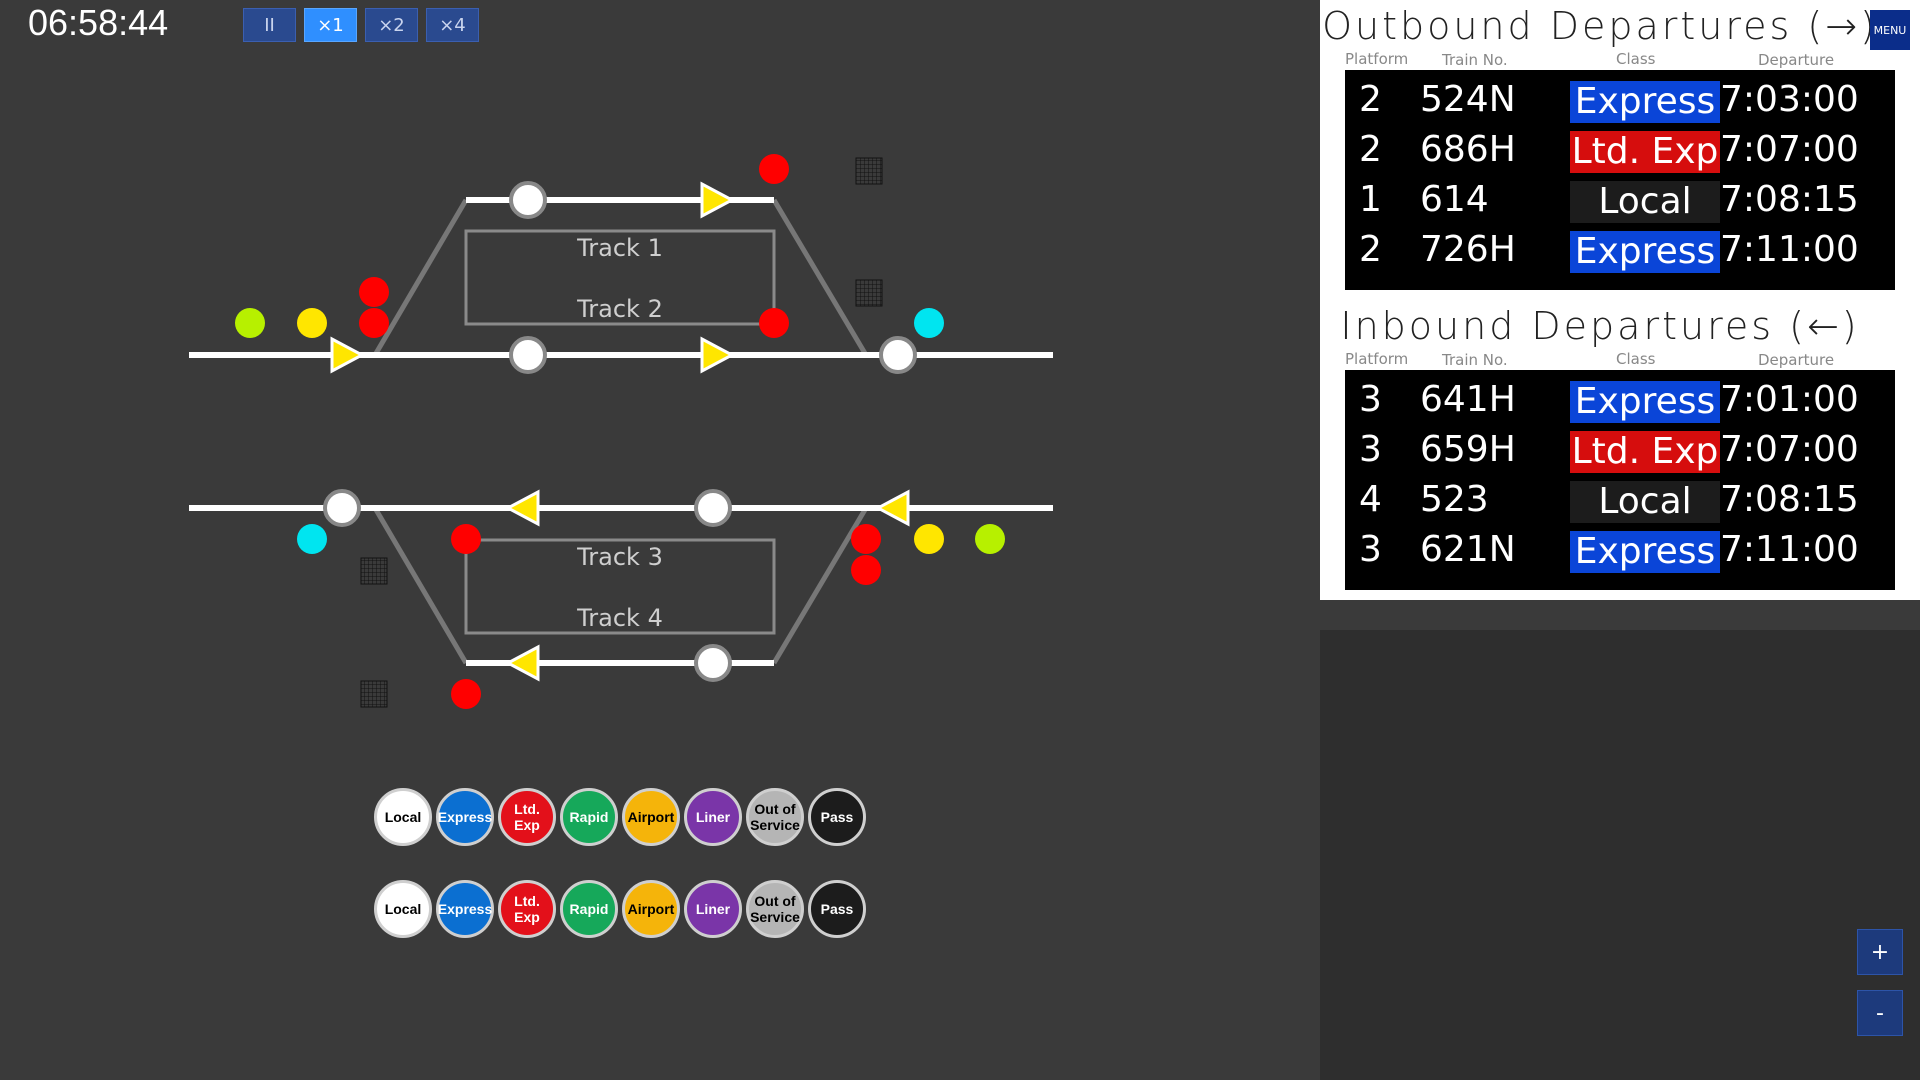  Describe the element at coordinates (1475, 60) in the screenshot. I see `outbound-header-train: Train No.` at that location.